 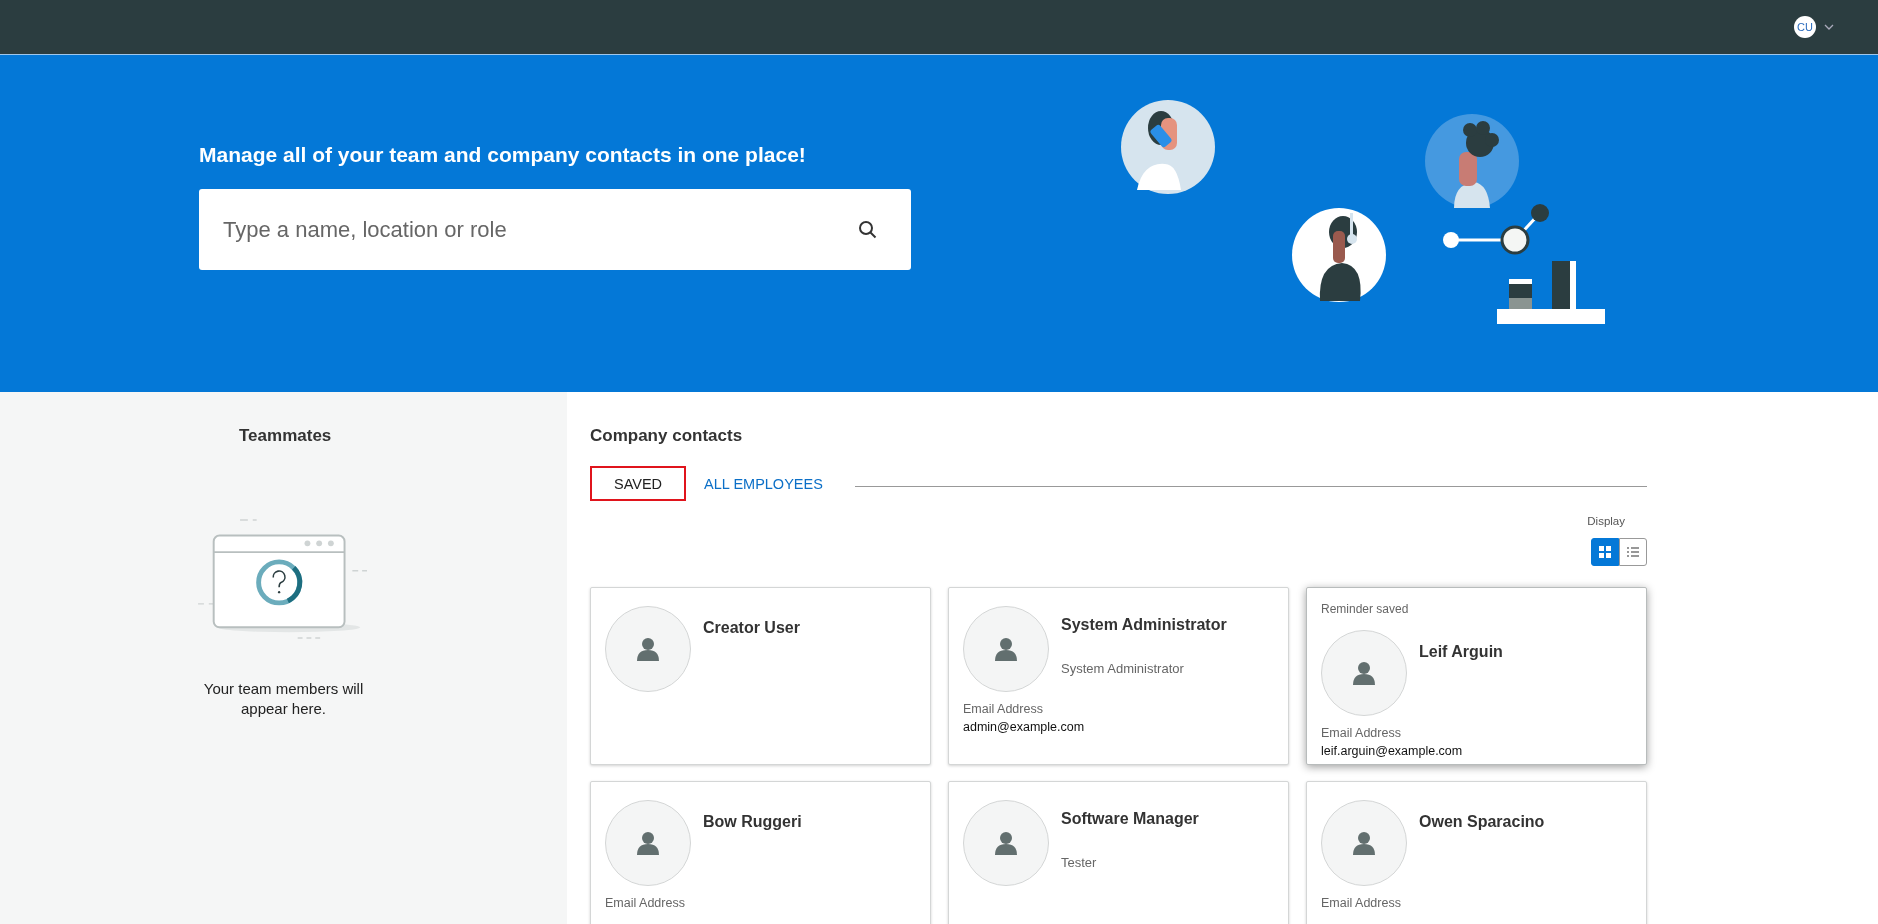 What do you see at coordinates (1461, 651) in the screenshot?
I see `contact-name: Leif Arguin` at bounding box center [1461, 651].